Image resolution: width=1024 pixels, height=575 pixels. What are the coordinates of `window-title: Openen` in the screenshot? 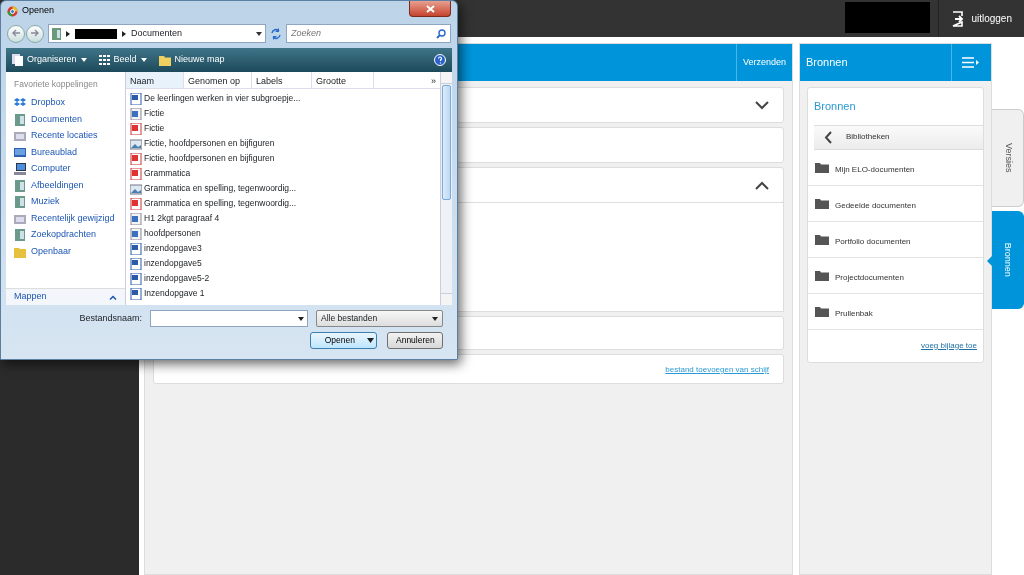 It's located at (38, 11).